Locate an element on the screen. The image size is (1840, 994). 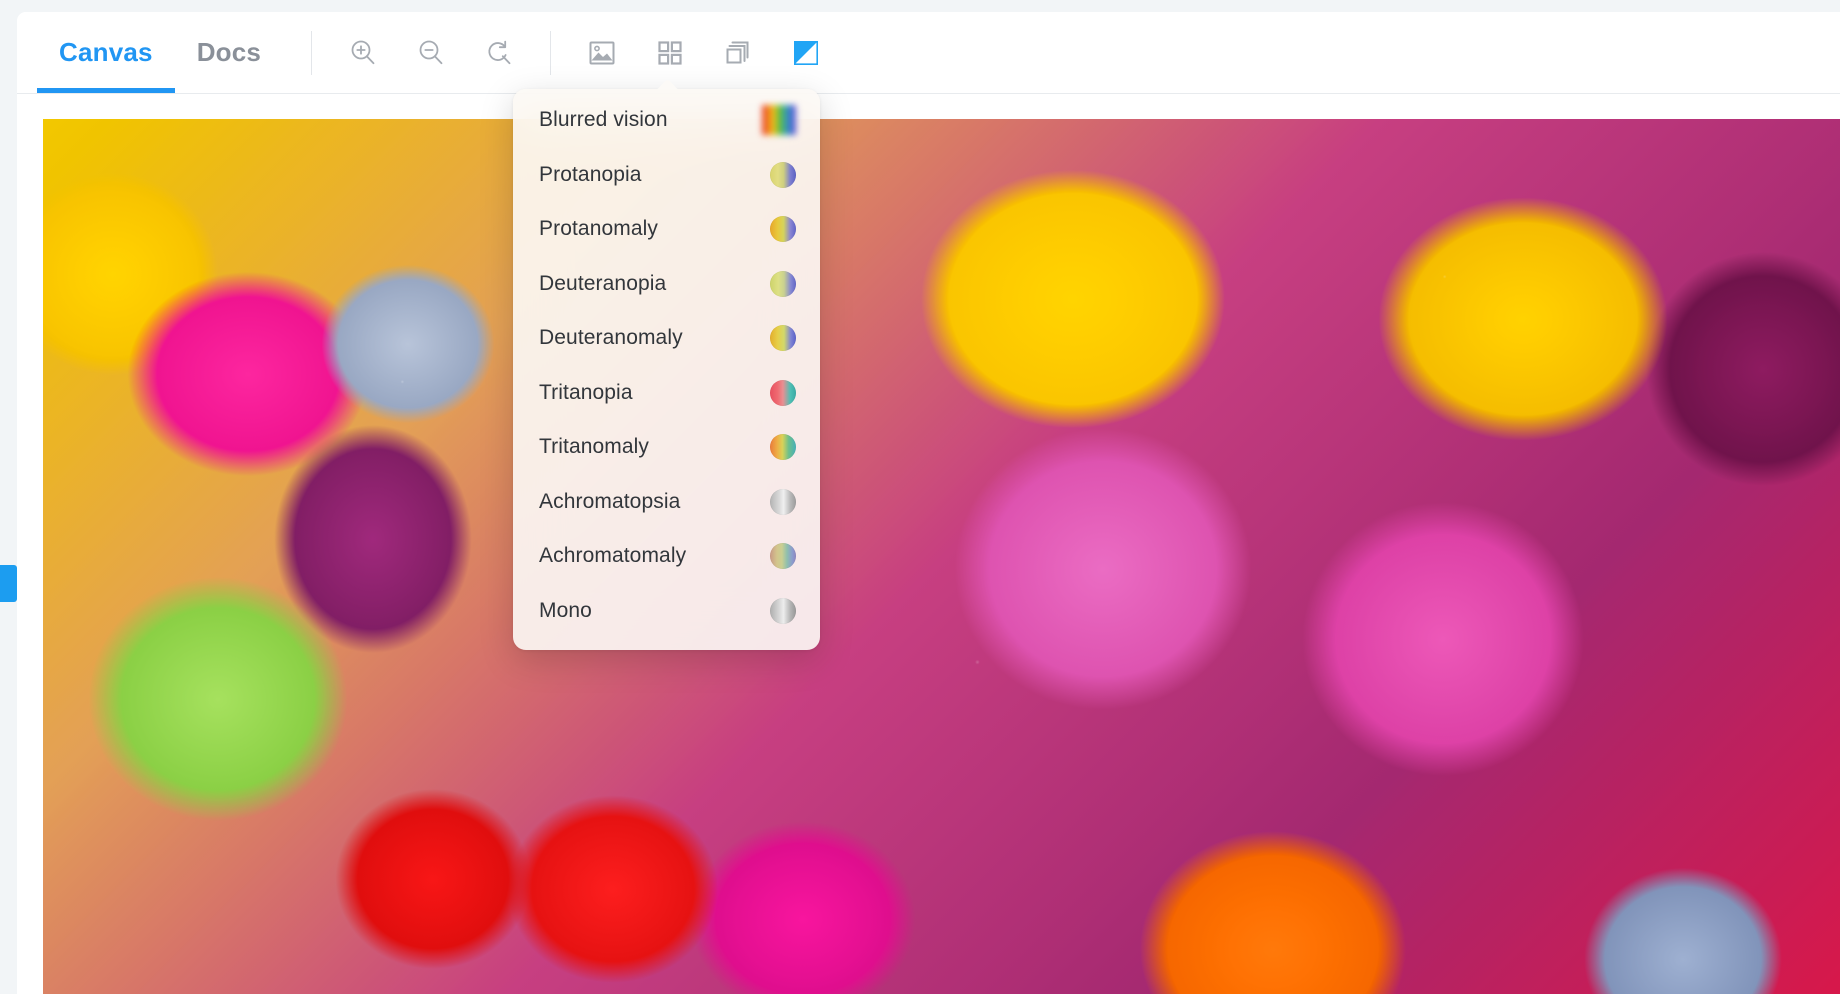
tab-docs: Docs is located at coordinates (229, 52).